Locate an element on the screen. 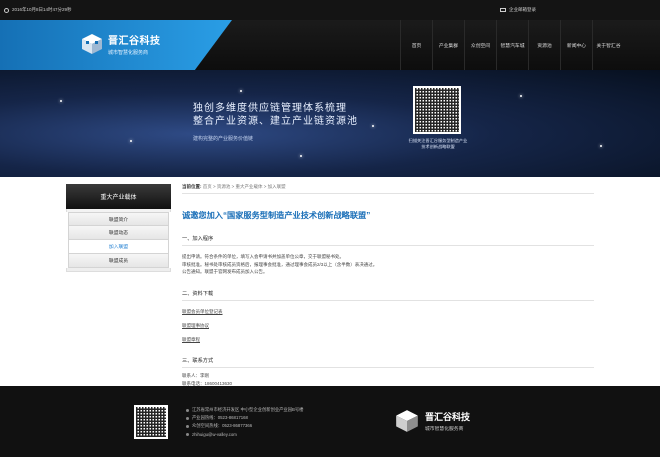 The width and height of the screenshot is (660, 457). datetime-display: 2016年10月8日14时47分29秒 is located at coordinates (38, 10).